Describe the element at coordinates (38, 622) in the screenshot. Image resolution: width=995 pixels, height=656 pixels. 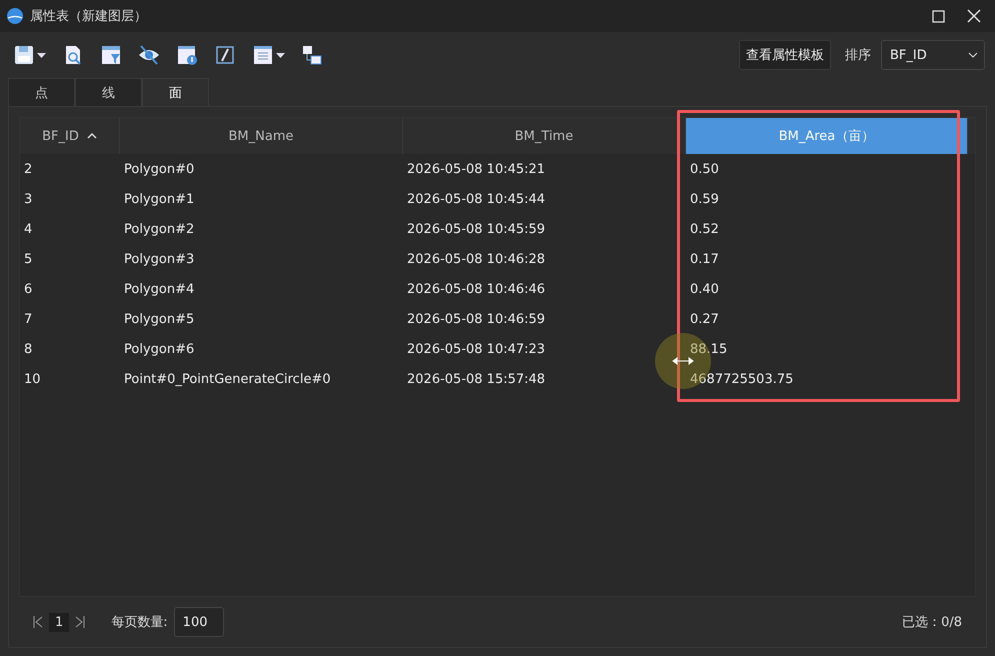
I see `first-page-button` at that location.